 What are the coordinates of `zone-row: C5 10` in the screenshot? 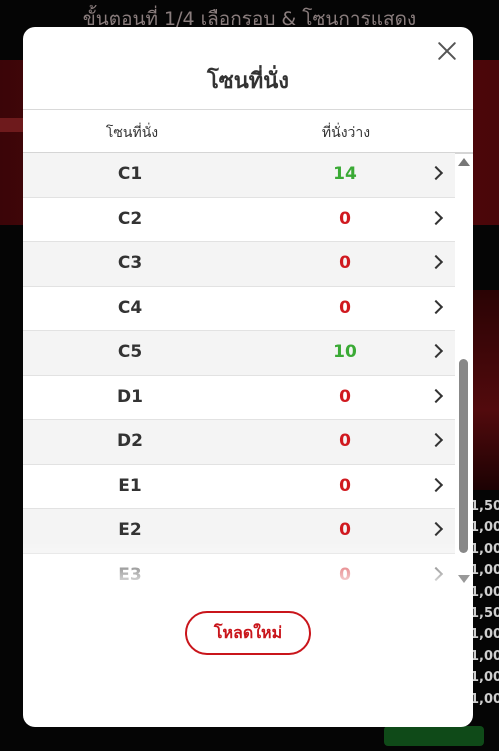 It's located at (239, 353).